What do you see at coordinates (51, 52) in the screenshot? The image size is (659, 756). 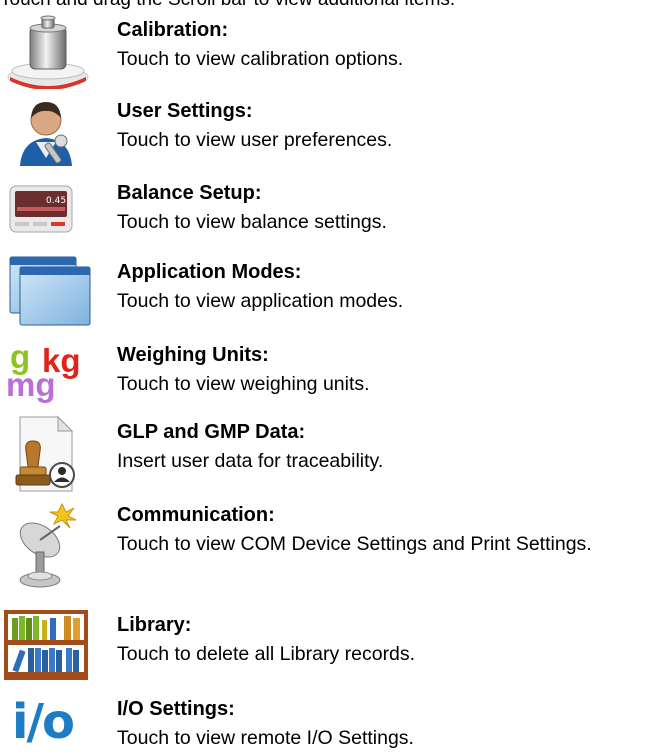 I see `calibration-weight-icon` at bounding box center [51, 52].